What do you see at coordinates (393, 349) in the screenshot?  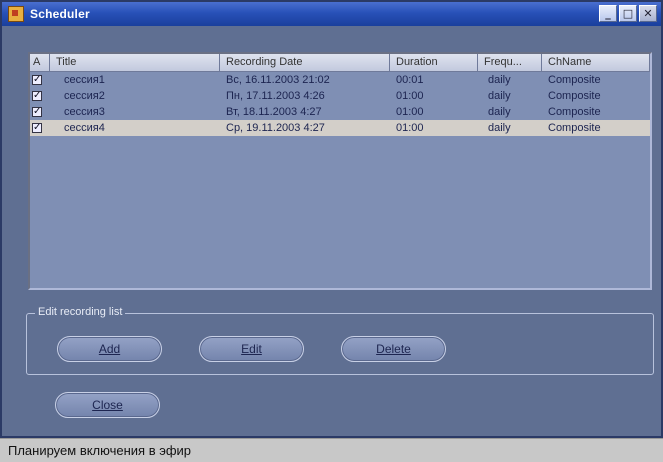 I see `delete-button: Delete` at bounding box center [393, 349].